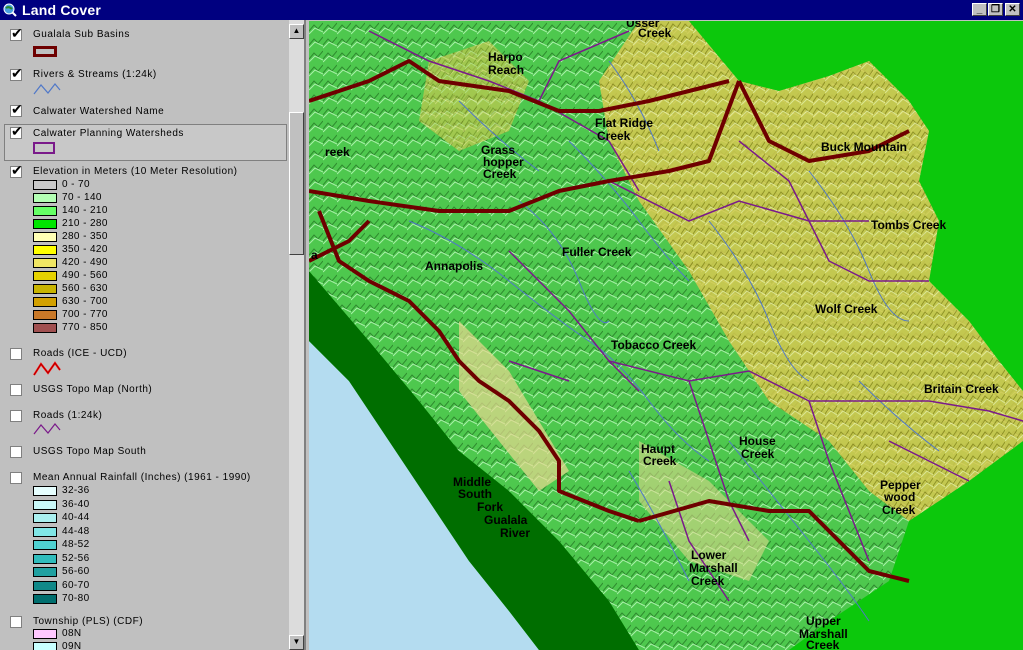 The height and width of the screenshot is (650, 1023). What do you see at coordinates (76, 558) in the screenshot?
I see `rainfall-legend-label: 52-56` at bounding box center [76, 558].